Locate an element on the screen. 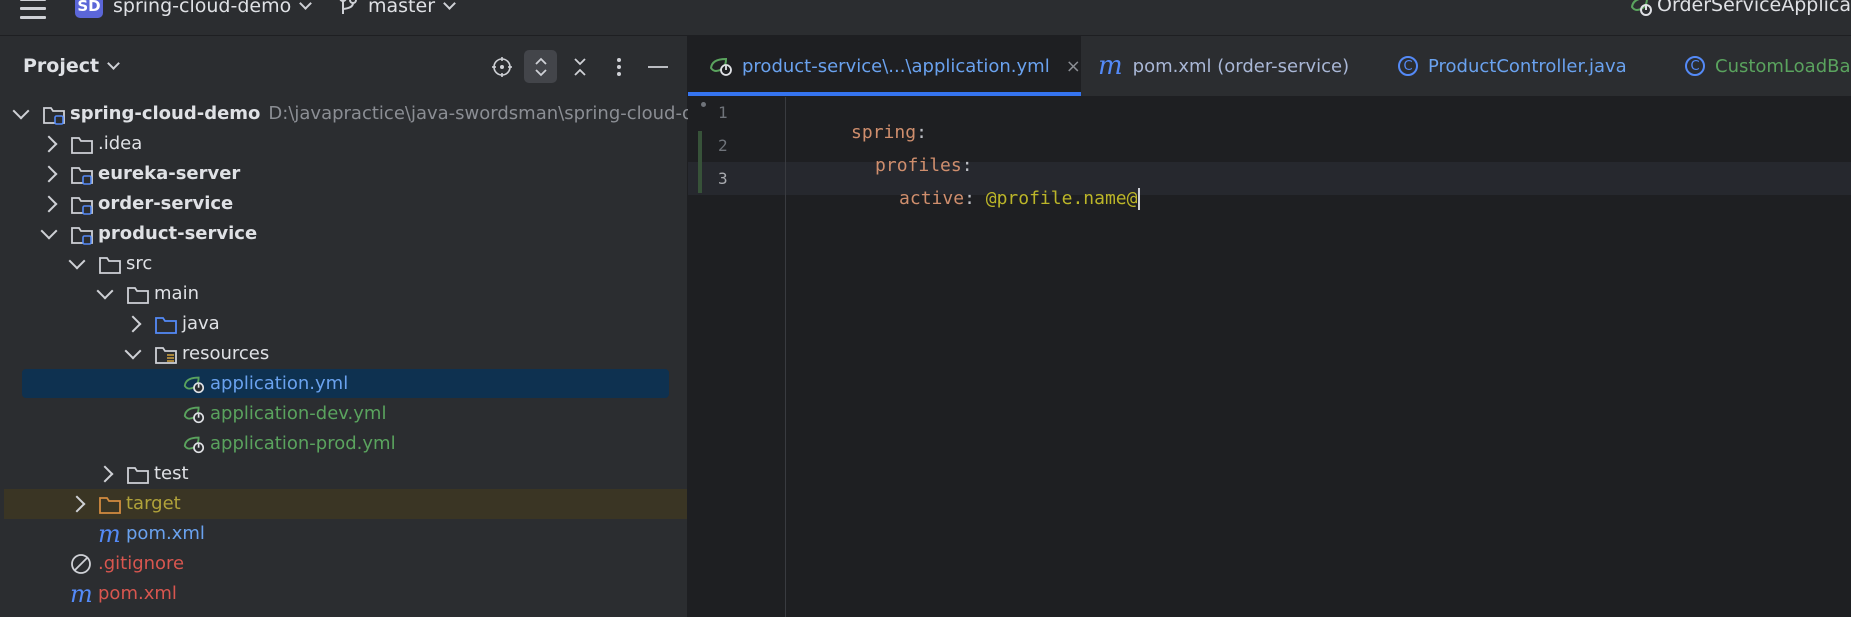 This screenshot has width=1851, height=617. tab-productcontroller: C ProductController.java is located at coordinates (1512, 66).